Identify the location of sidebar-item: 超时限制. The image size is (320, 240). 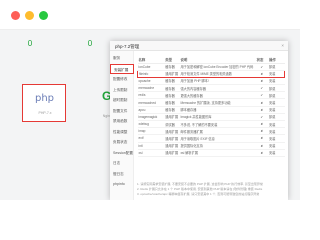
(122, 100).